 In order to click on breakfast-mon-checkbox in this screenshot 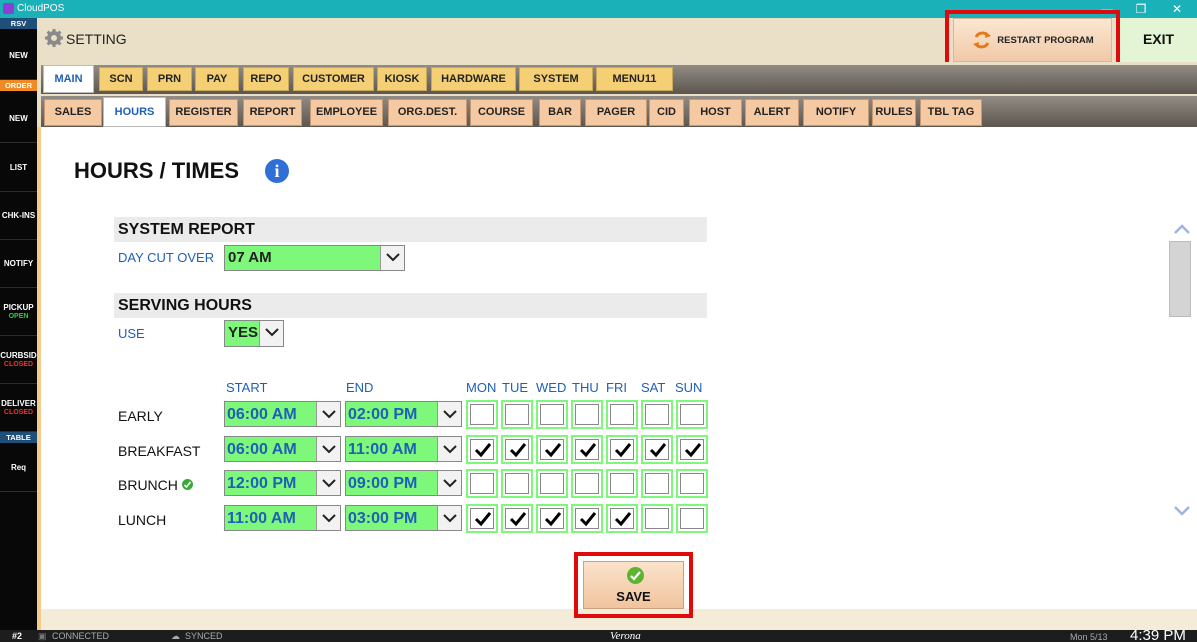, I will do `click(482, 449)`.